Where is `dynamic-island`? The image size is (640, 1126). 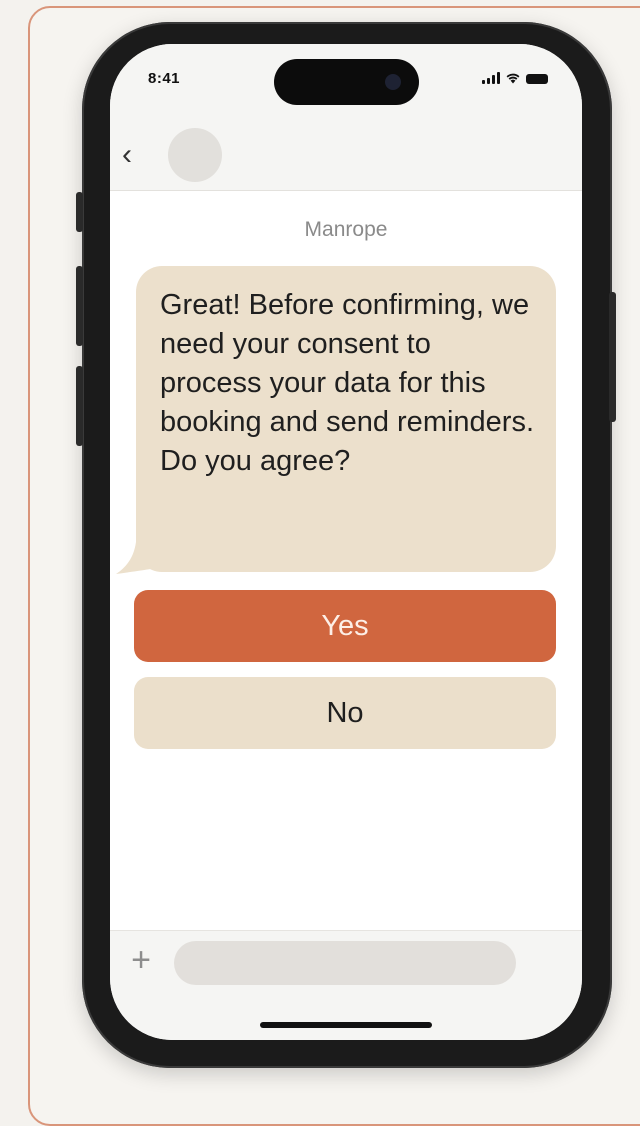 dynamic-island is located at coordinates (346, 82).